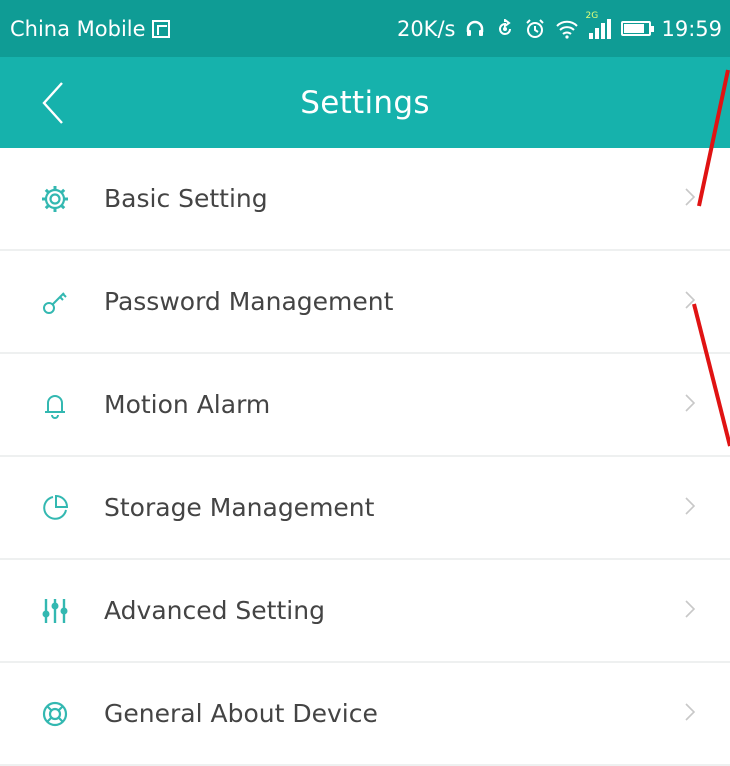 Image resolution: width=730 pixels, height=766 pixels. I want to click on app-bar: Settings, so click(365, 102).